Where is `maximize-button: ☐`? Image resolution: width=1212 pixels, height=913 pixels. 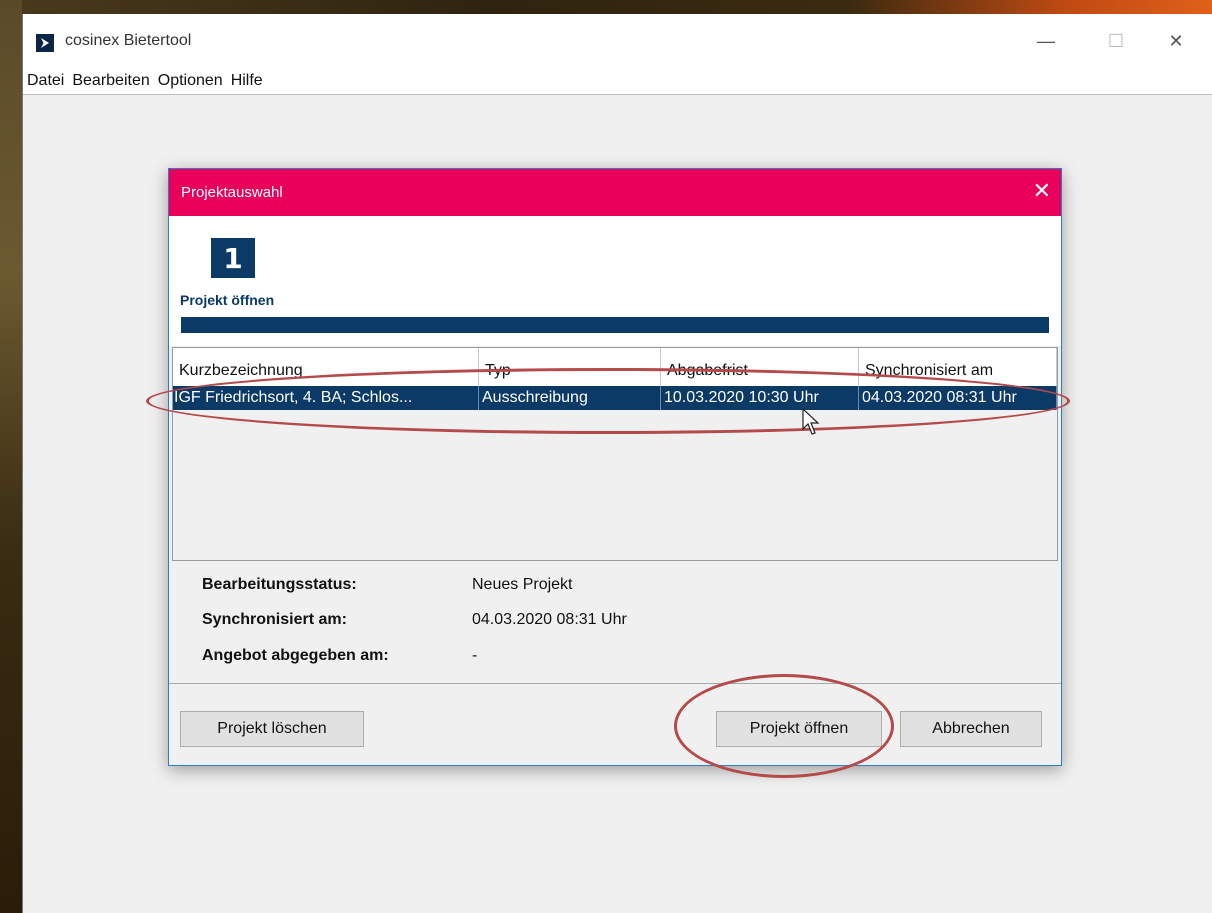 maximize-button: ☐ is located at coordinates (1116, 41).